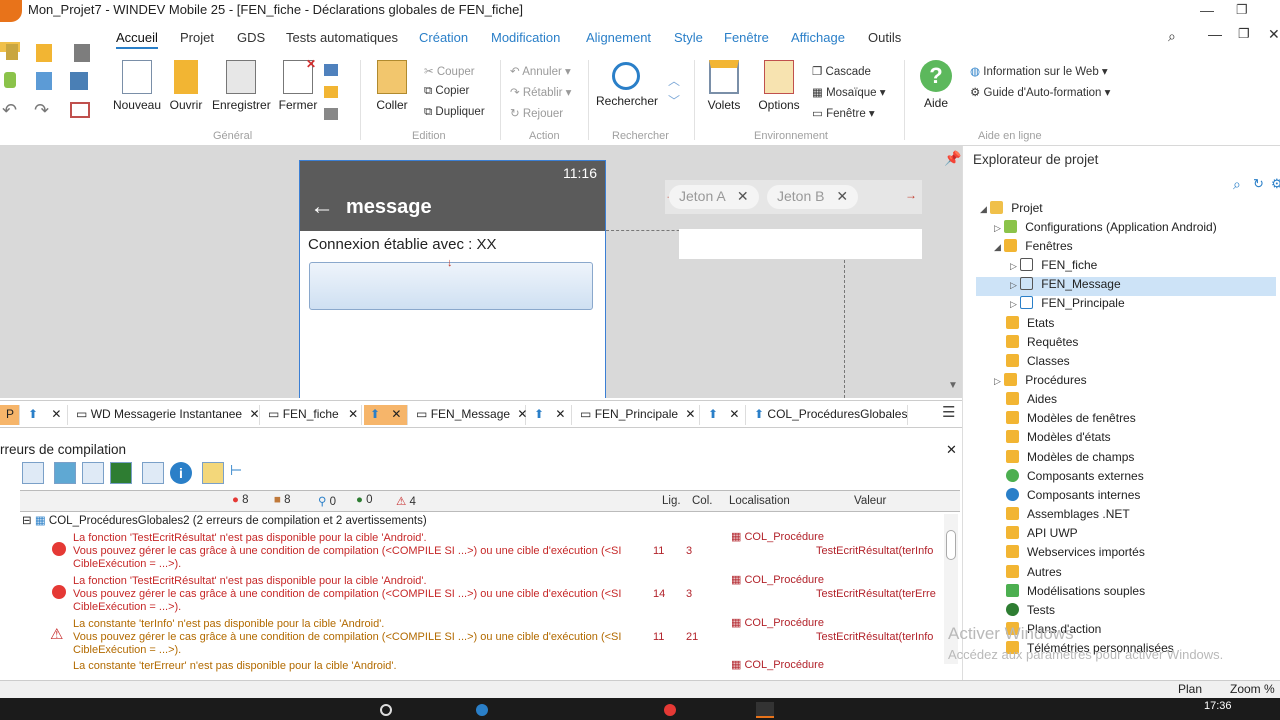 This screenshot has height=720, width=1280. What do you see at coordinates (627, 81) in the screenshot?
I see `rechercher-button: Rechercher` at bounding box center [627, 81].